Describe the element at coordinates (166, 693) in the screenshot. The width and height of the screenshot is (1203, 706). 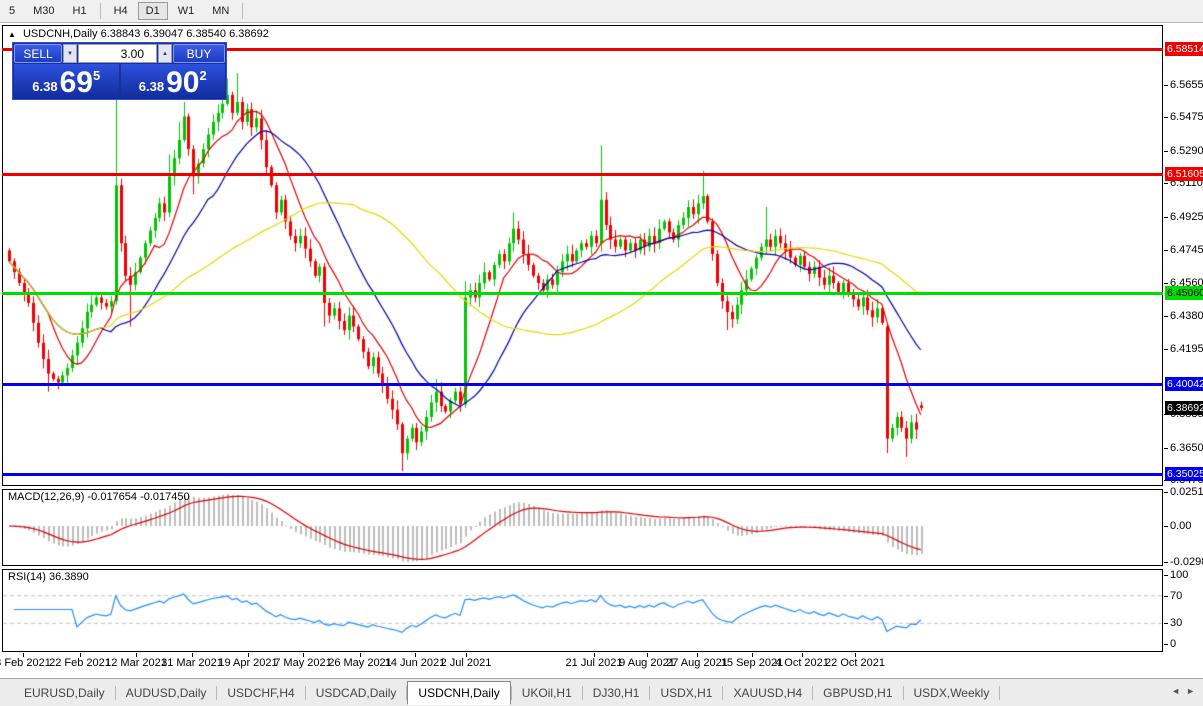
I see `tab-audusd-daily: AUDUSD,Daily` at that location.